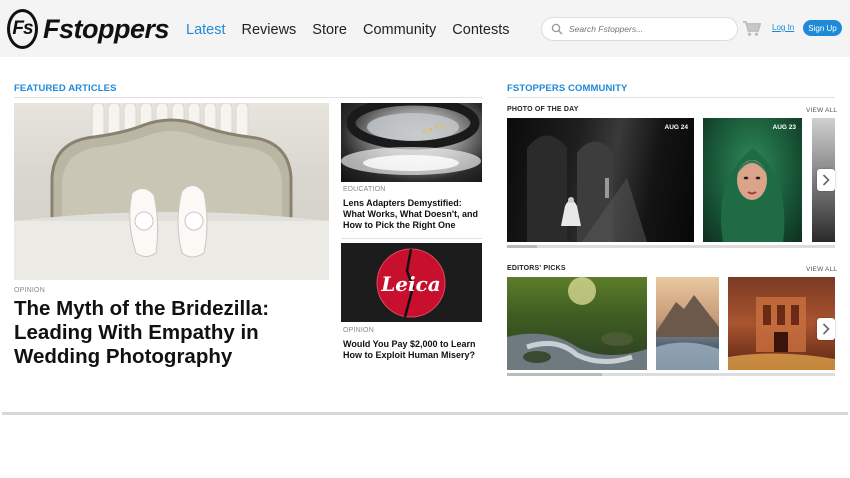 The width and height of the screenshot is (850, 478). Describe the element at coordinates (671, 374) in the screenshot. I see `editors-picks-scrollbar` at that location.